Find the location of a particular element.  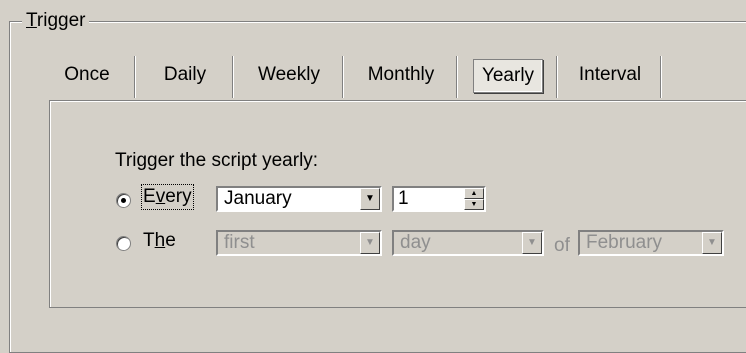

tab-interval: Interval is located at coordinates (610, 77).